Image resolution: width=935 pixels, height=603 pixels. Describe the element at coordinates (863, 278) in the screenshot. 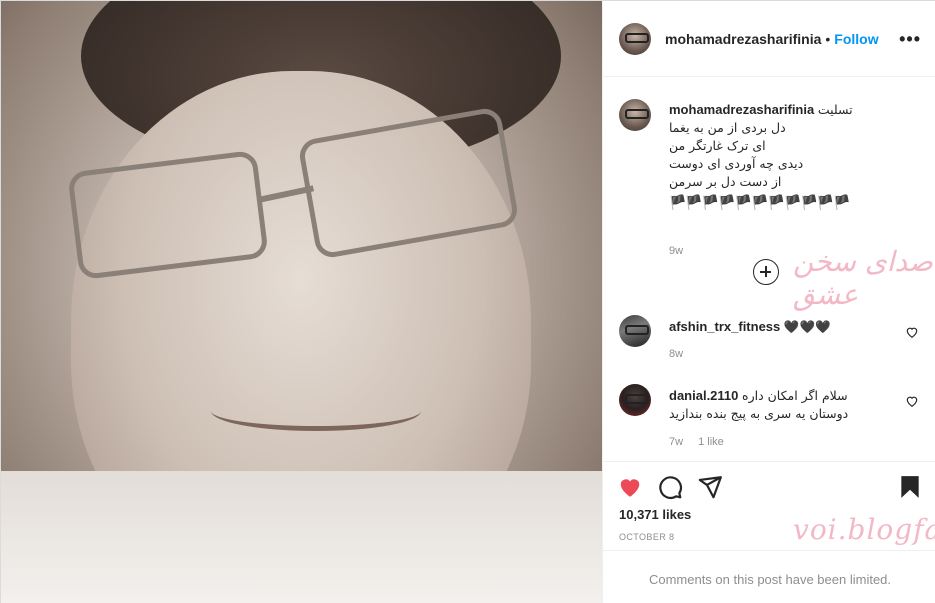

I see `watermark-persian: صدای سخن عشق` at that location.